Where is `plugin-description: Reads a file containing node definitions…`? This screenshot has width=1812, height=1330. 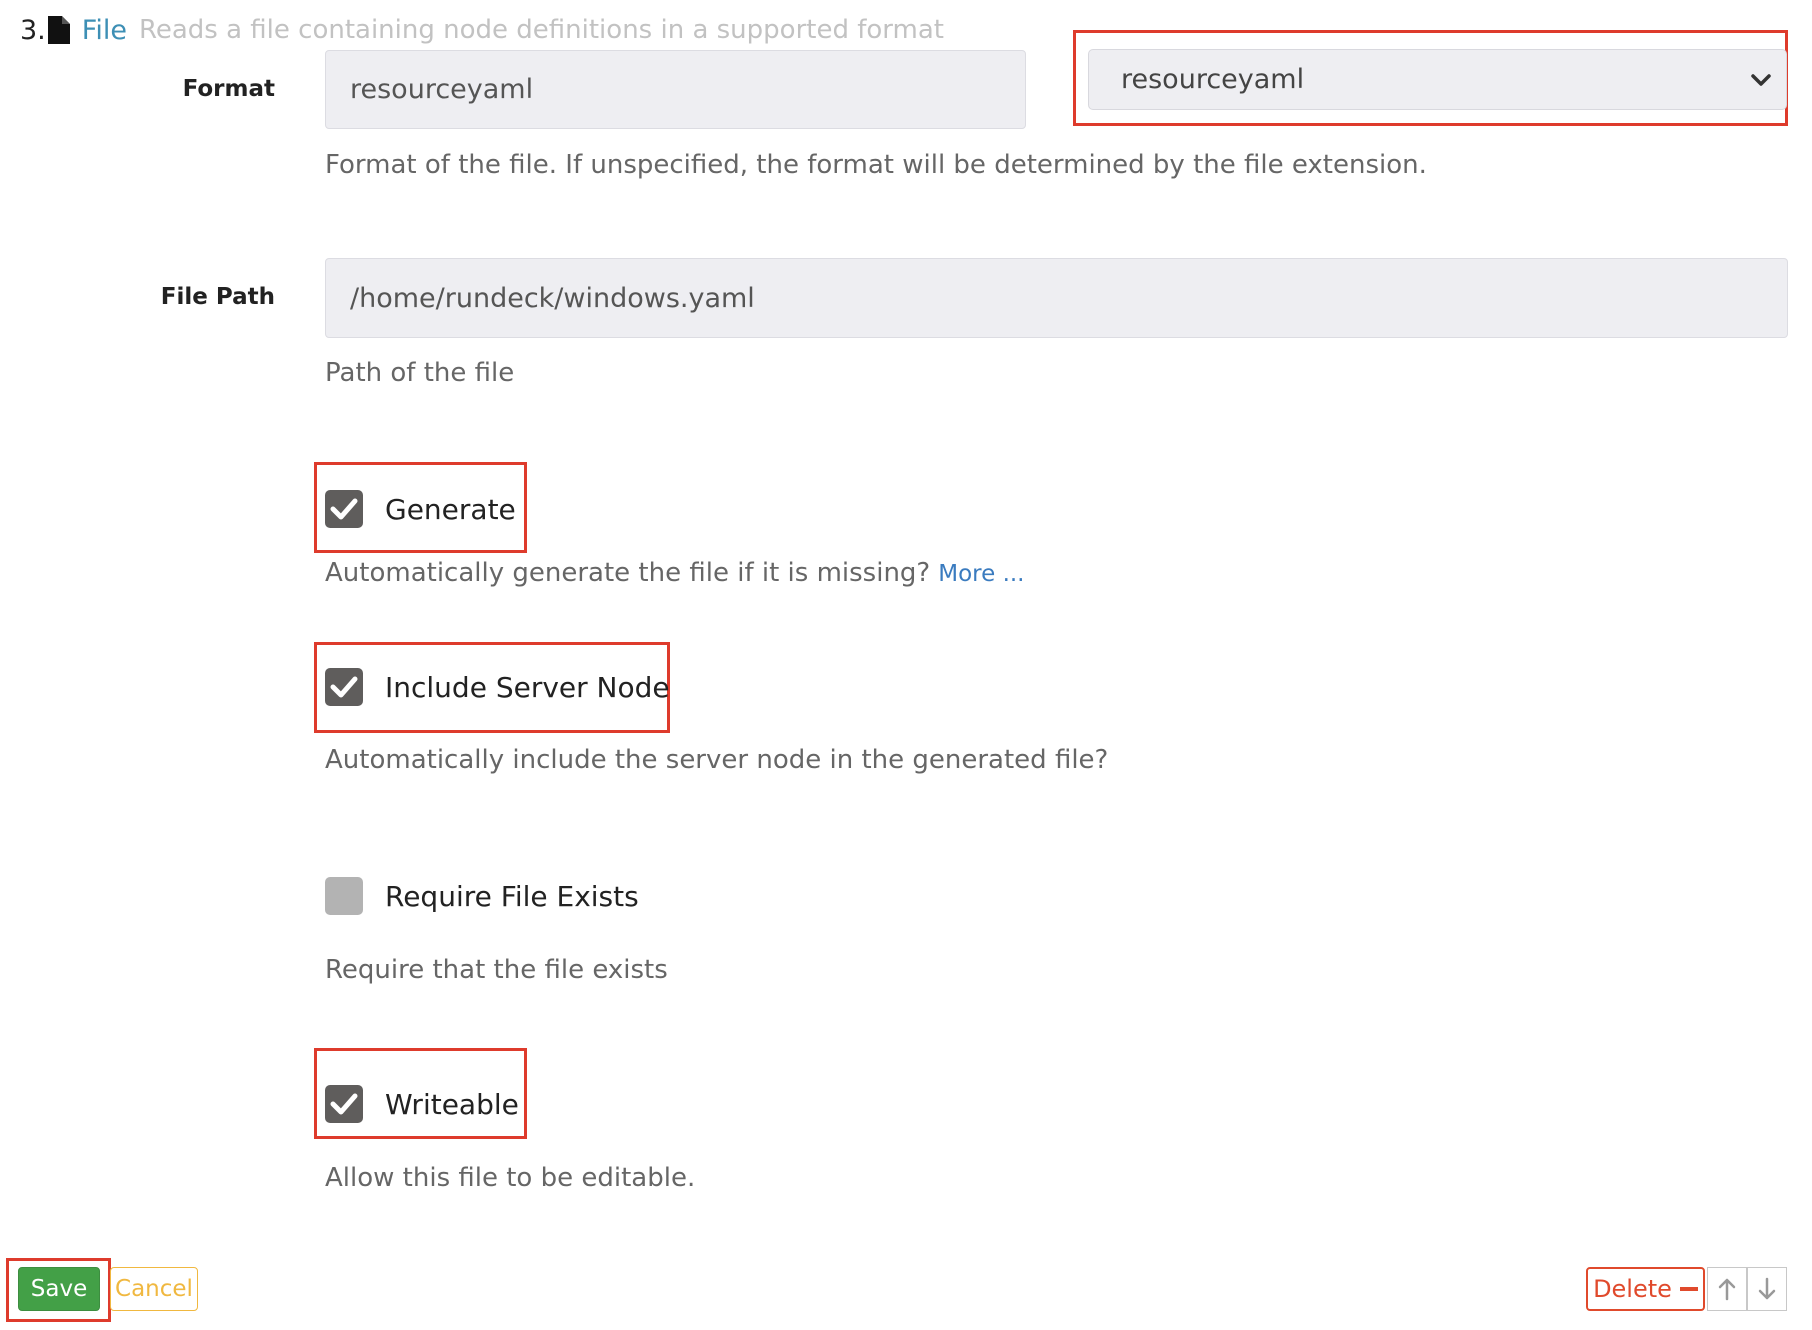
plugin-description: Reads a file containing node definitions… is located at coordinates (541, 30).